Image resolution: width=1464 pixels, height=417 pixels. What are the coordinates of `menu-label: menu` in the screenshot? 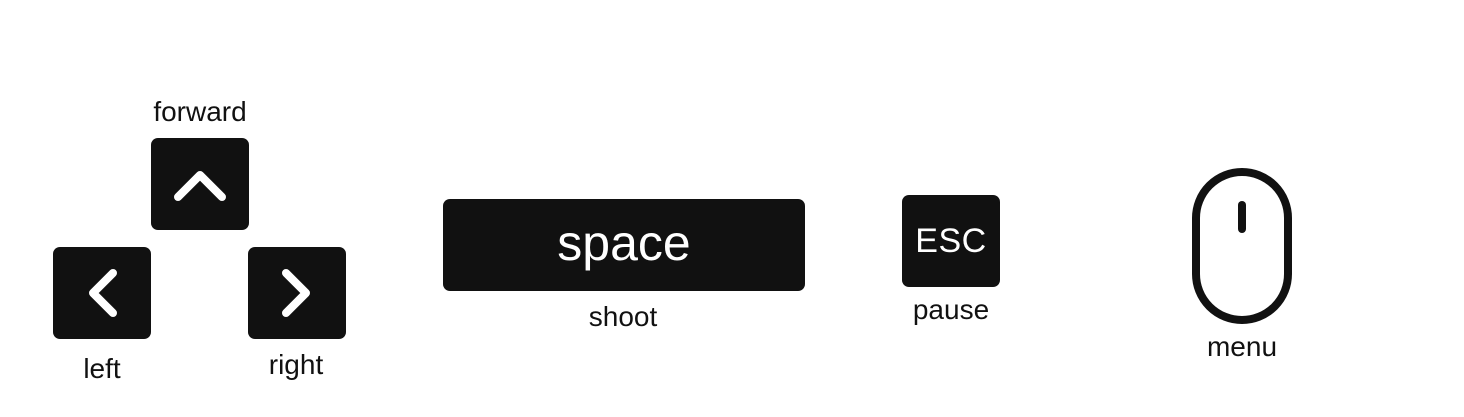 It's located at (1242, 346).